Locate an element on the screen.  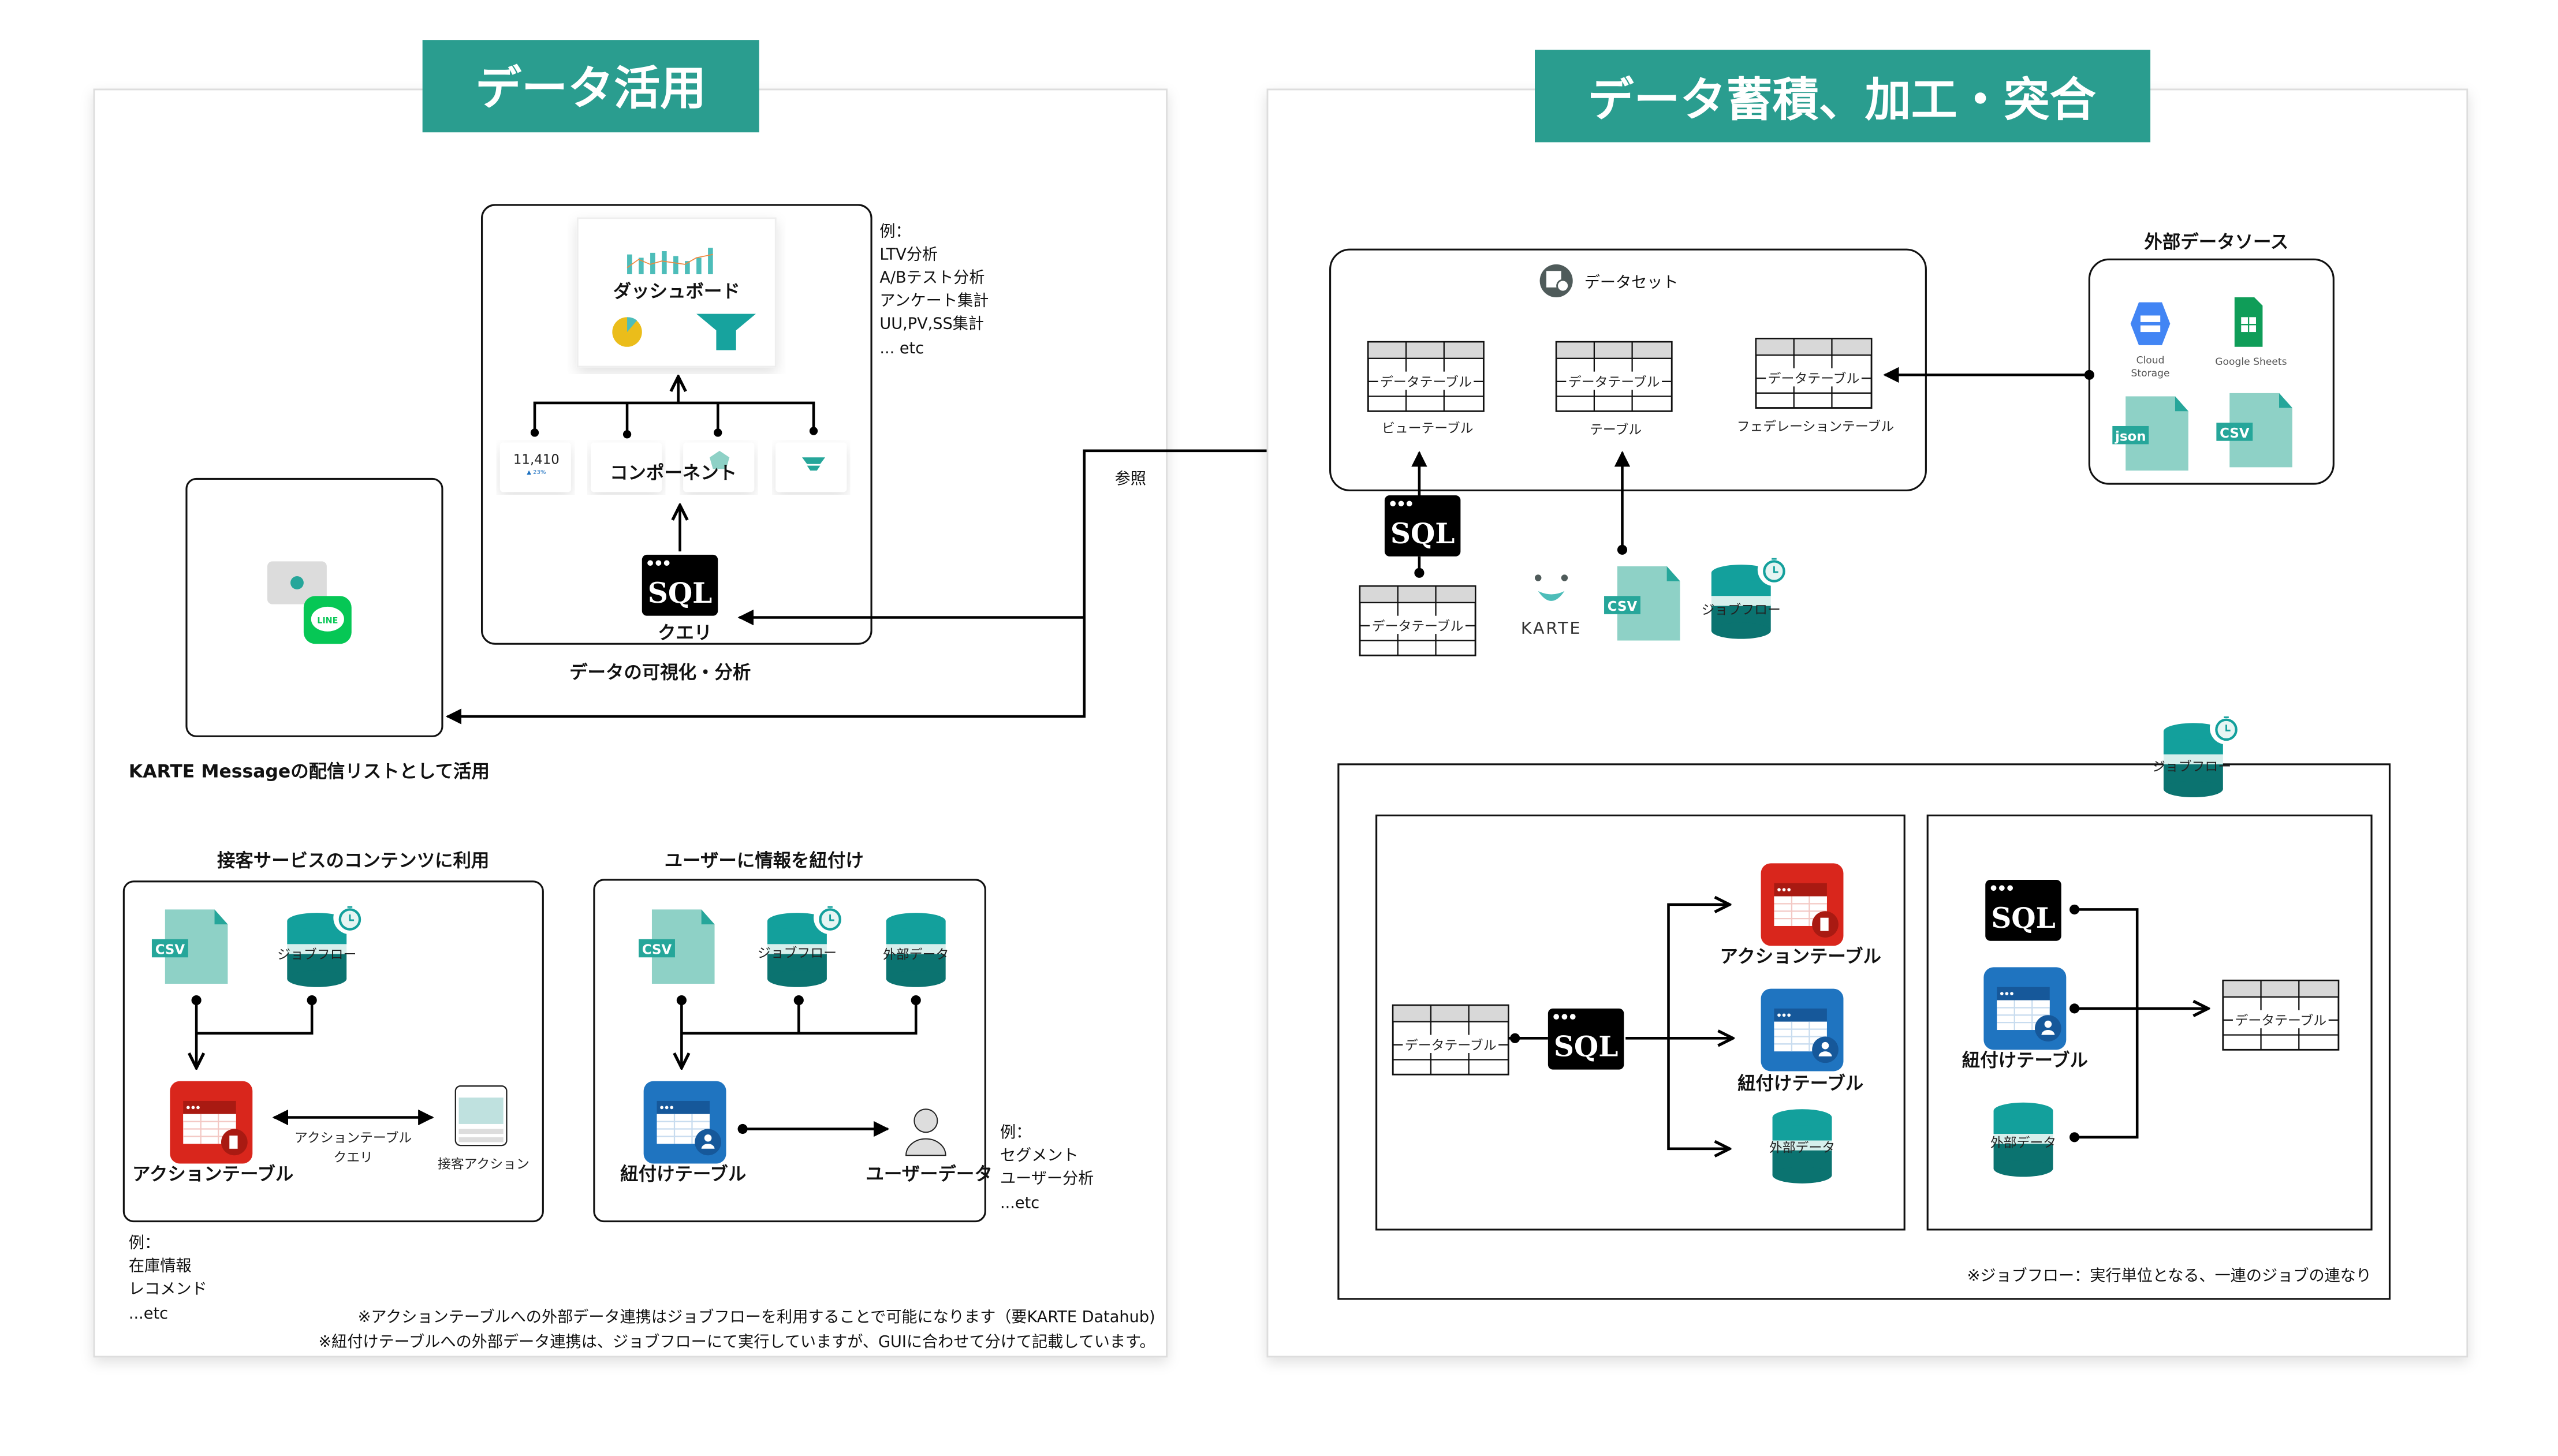
user-data-label: ユーザーデータ is located at coordinates (929, 1174).